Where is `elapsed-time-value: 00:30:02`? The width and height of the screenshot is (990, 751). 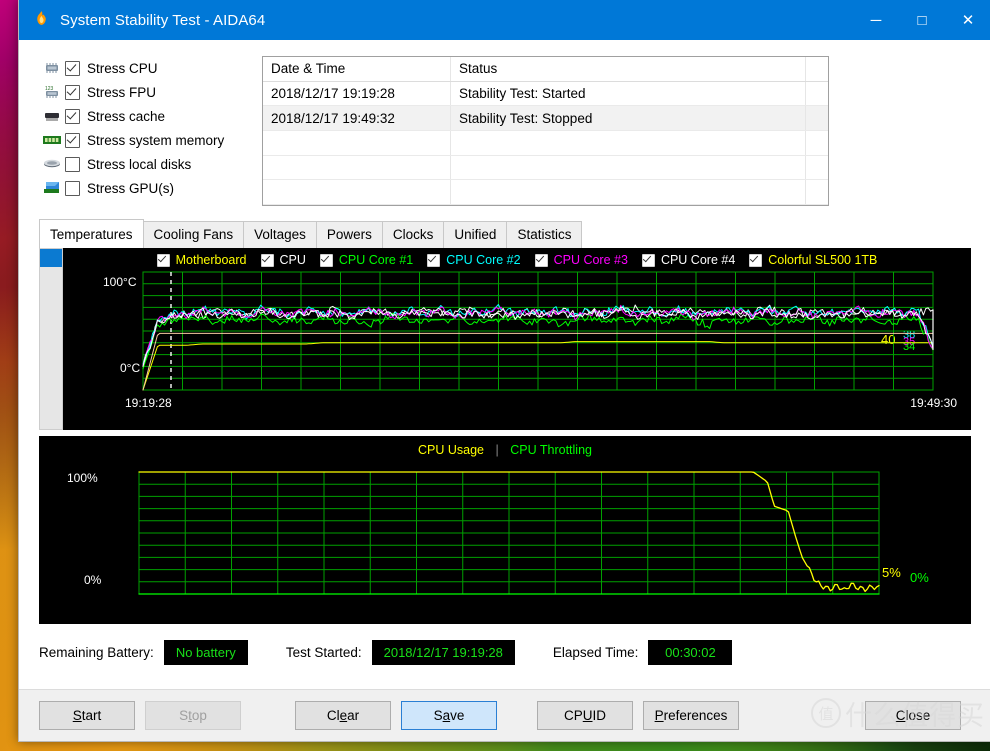 elapsed-time-value: 00:30:02 is located at coordinates (690, 652).